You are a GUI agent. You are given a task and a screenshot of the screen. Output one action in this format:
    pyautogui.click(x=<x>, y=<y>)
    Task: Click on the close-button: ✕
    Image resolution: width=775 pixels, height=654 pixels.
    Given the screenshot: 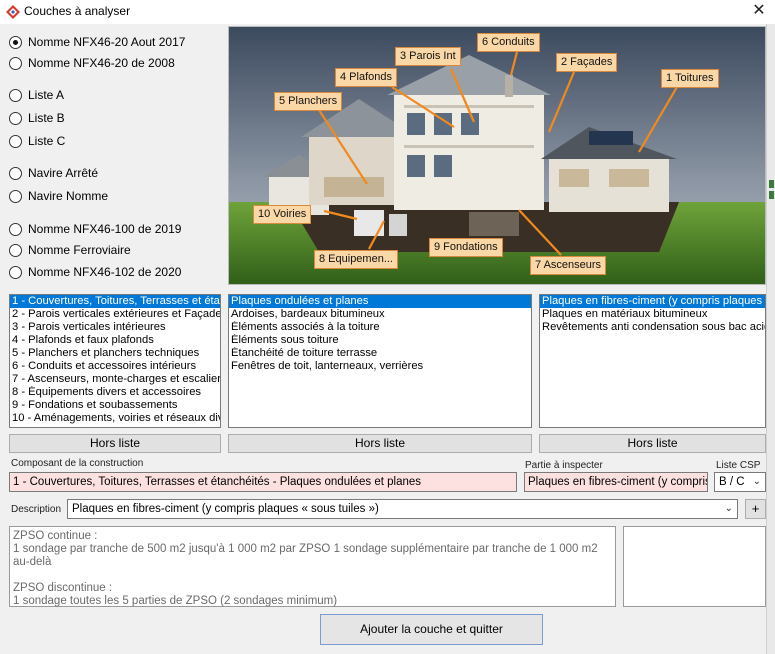 What is the action you would take?
    pyautogui.click(x=759, y=12)
    